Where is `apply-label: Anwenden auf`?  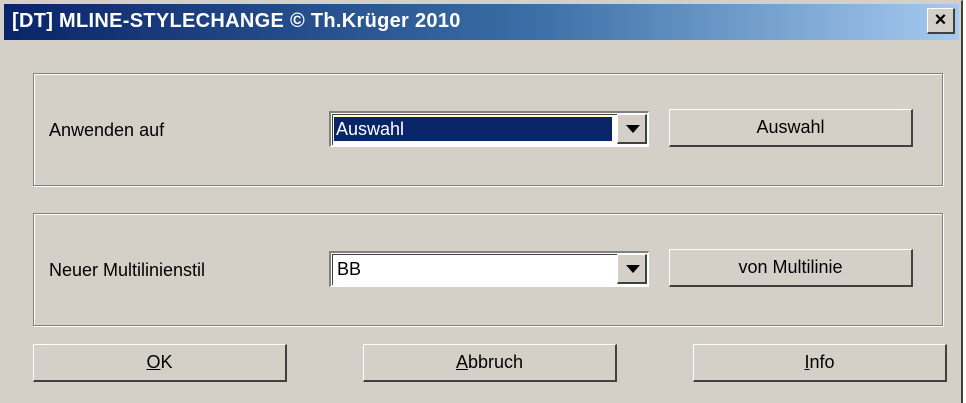
apply-label: Anwenden auf is located at coordinates (107, 130).